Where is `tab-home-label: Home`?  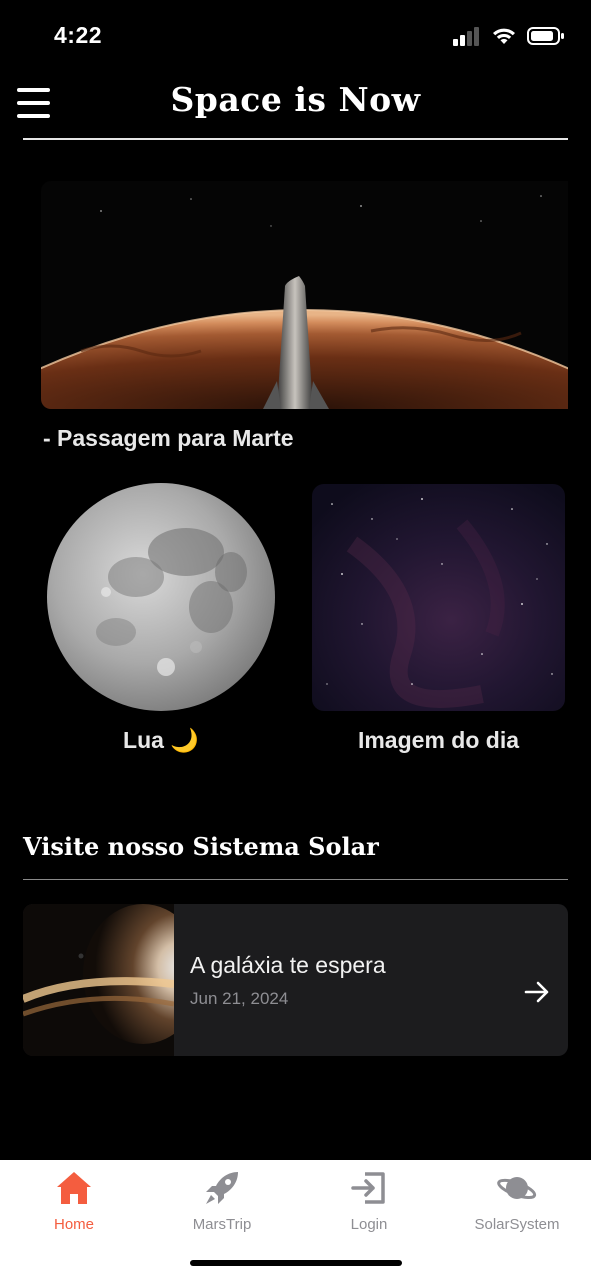
tab-home-label: Home is located at coordinates (73, 1224).